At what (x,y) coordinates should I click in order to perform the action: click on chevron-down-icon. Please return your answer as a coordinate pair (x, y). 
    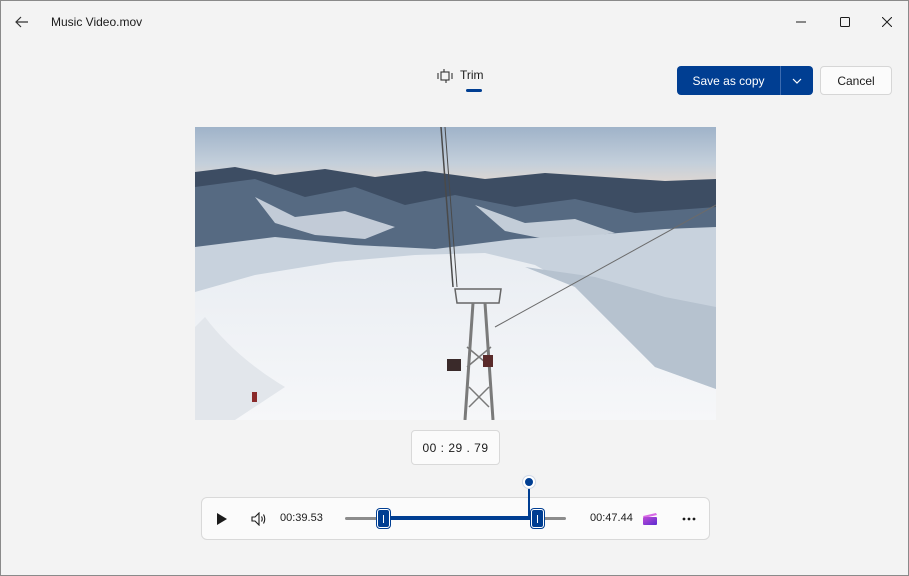
    Looking at the image, I should click on (797, 81).